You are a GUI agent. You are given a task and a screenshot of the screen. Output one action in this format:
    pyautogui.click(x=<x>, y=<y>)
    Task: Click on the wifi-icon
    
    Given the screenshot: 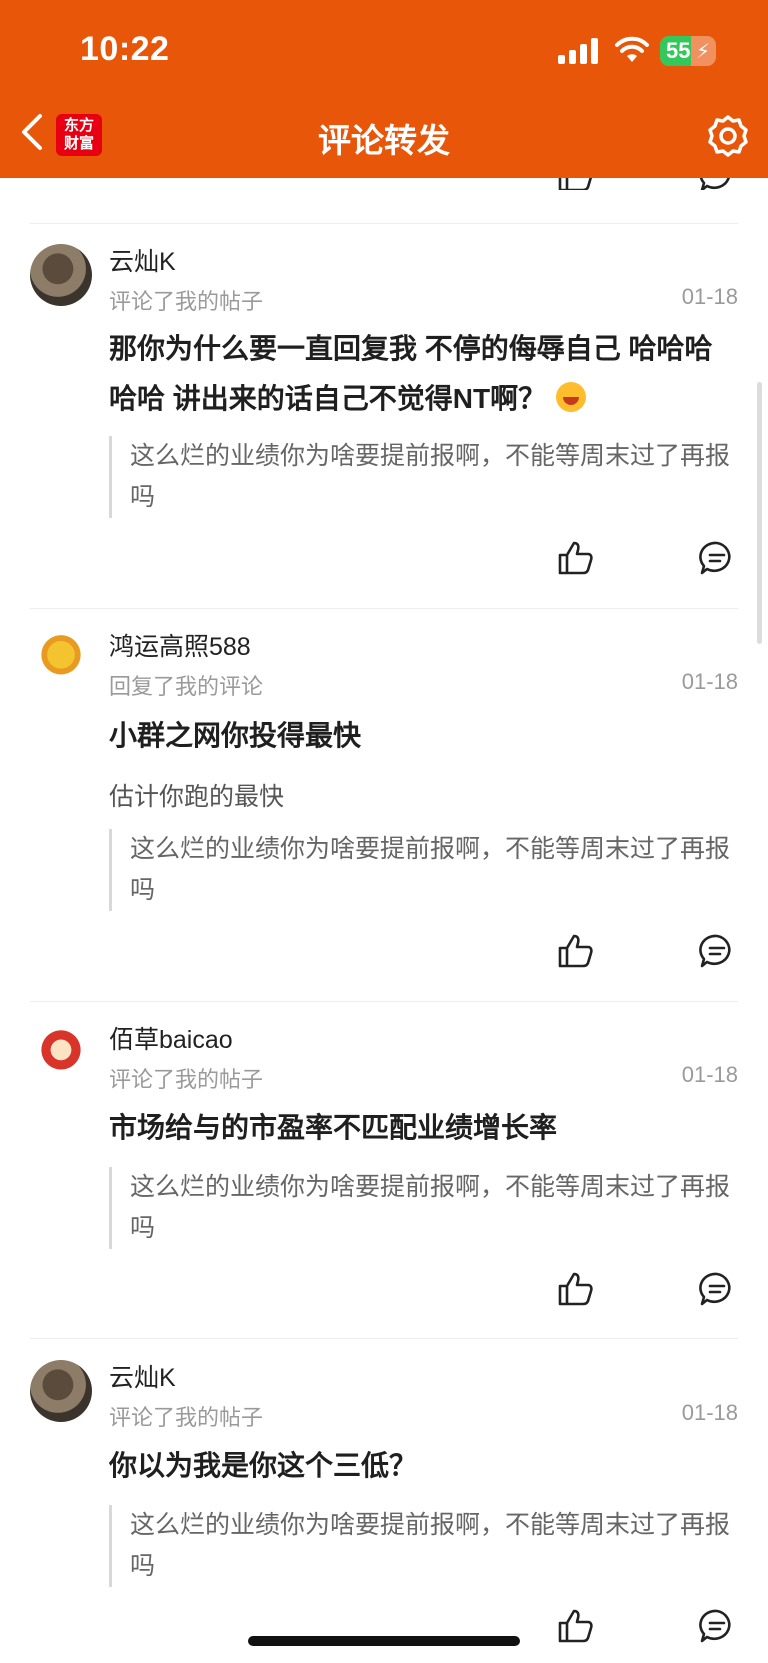 What is the action you would take?
    pyautogui.click(x=632, y=49)
    